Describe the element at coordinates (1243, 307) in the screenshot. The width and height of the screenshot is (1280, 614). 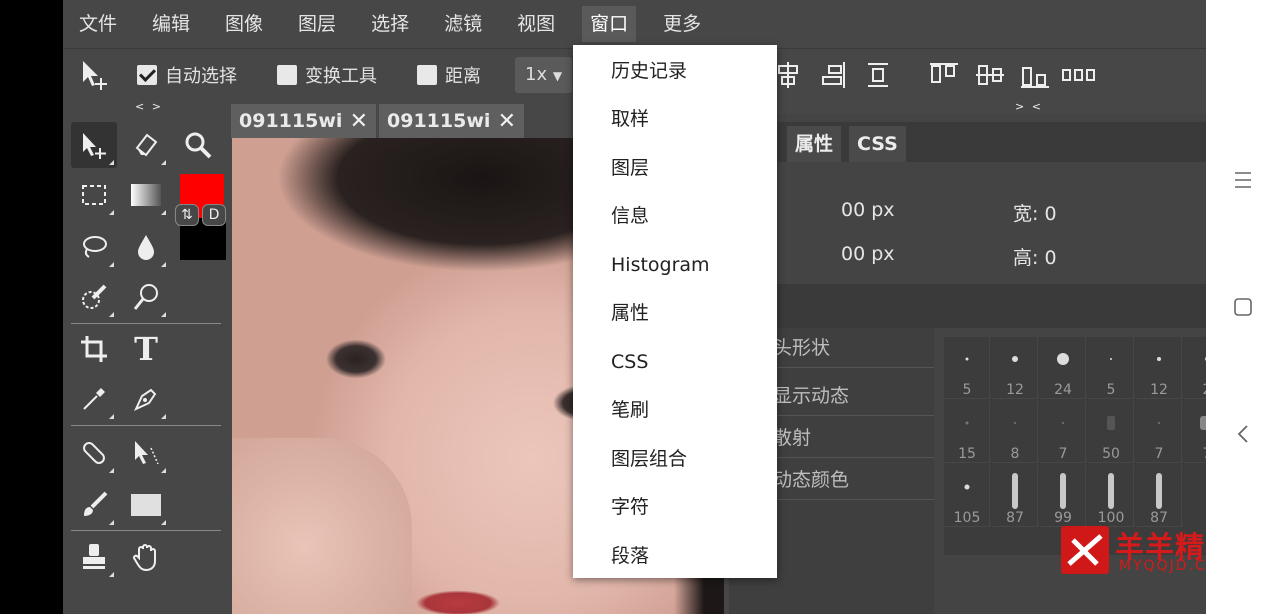
I see `home-icon` at that location.